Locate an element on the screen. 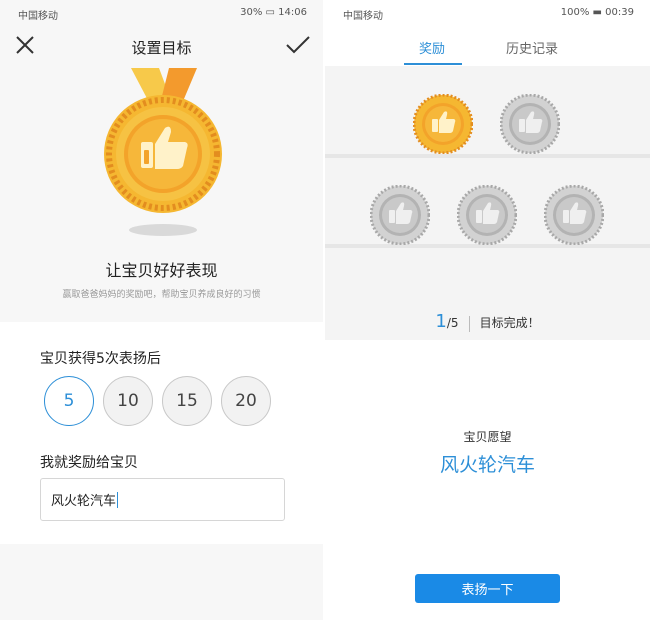 The height and width of the screenshot is (620, 650). progress-current: 1 is located at coordinates (441, 321).